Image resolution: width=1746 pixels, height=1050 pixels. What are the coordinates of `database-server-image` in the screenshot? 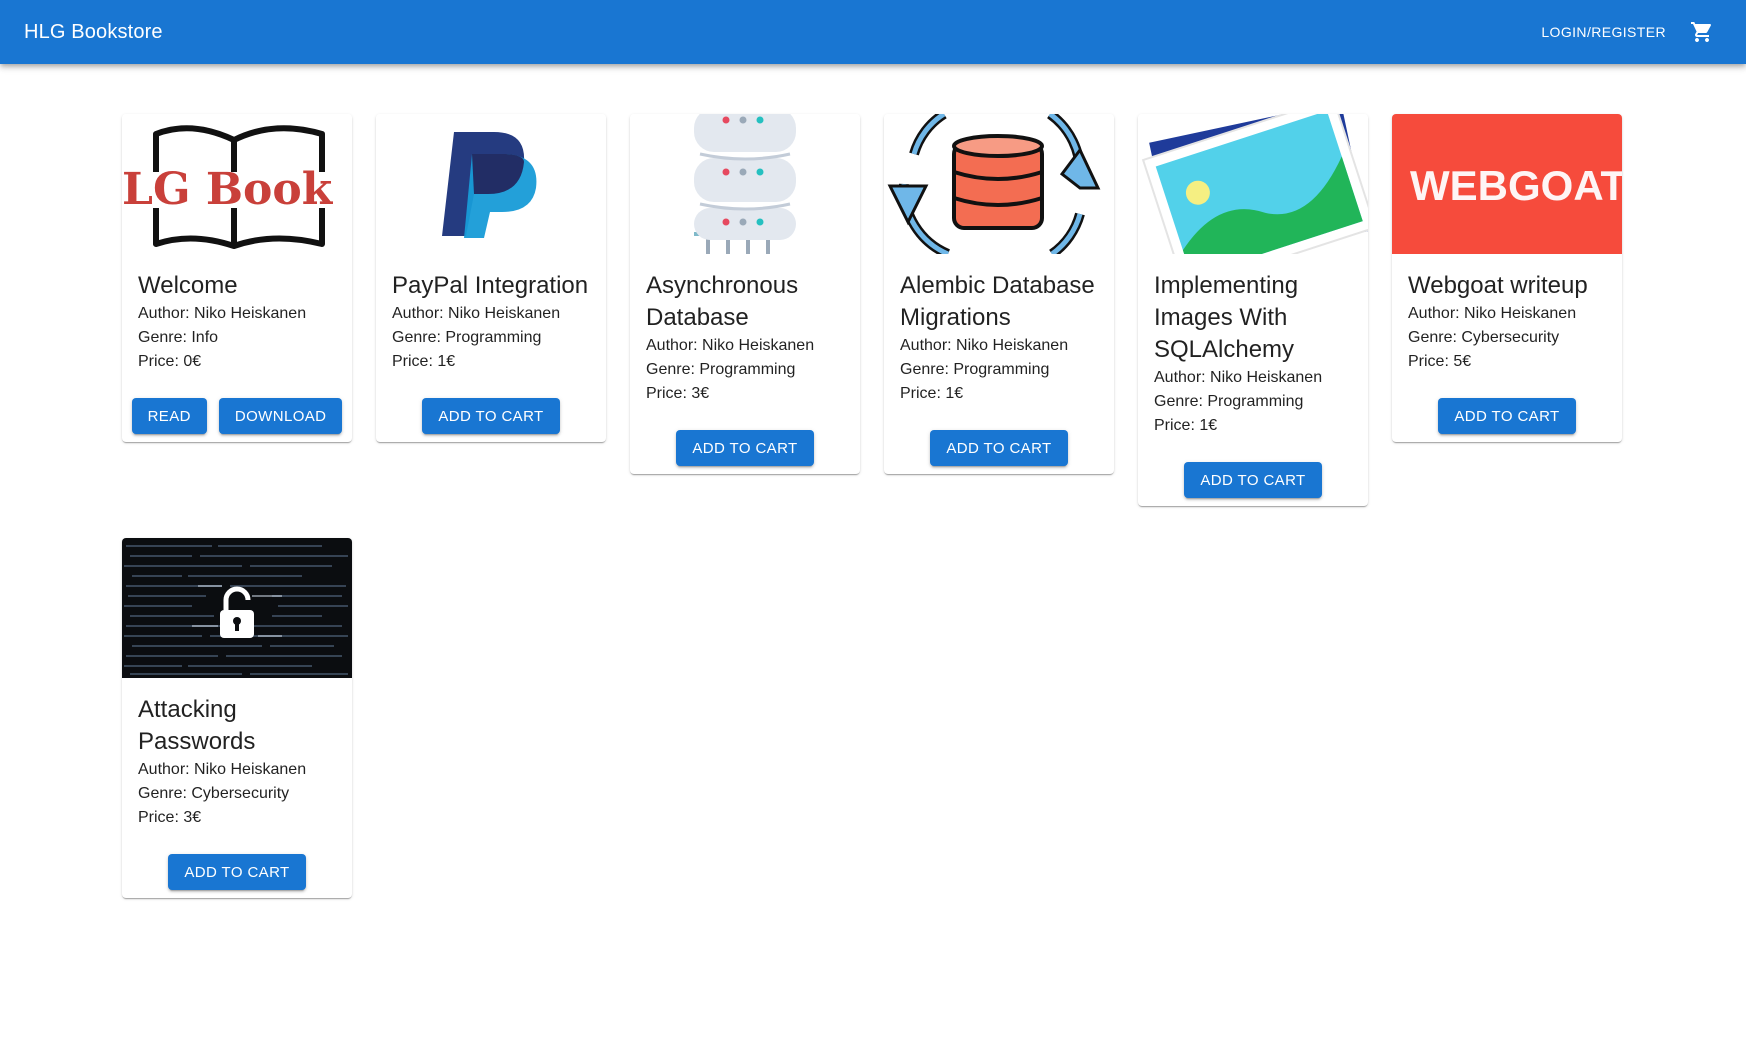 It's located at (745, 184).